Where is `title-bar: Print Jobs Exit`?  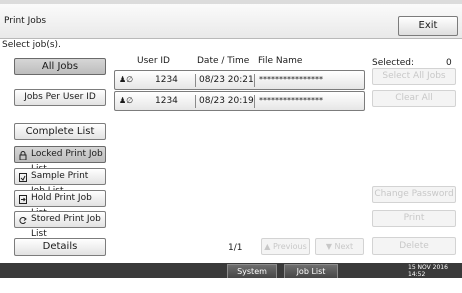
title-bar: Print Jobs Exit is located at coordinates (231, 21).